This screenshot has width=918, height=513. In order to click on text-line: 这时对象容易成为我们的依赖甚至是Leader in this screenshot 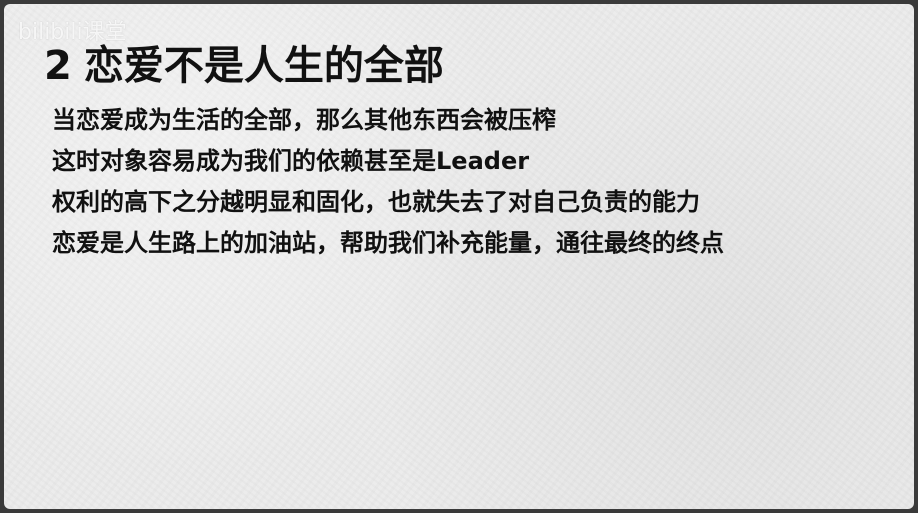, I will do `click(291, 161)`.